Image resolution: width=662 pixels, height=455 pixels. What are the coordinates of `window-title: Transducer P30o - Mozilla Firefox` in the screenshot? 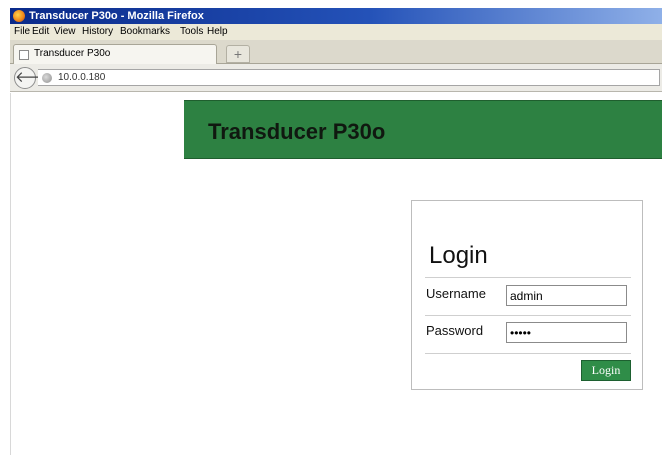 It's located at (116, 16).